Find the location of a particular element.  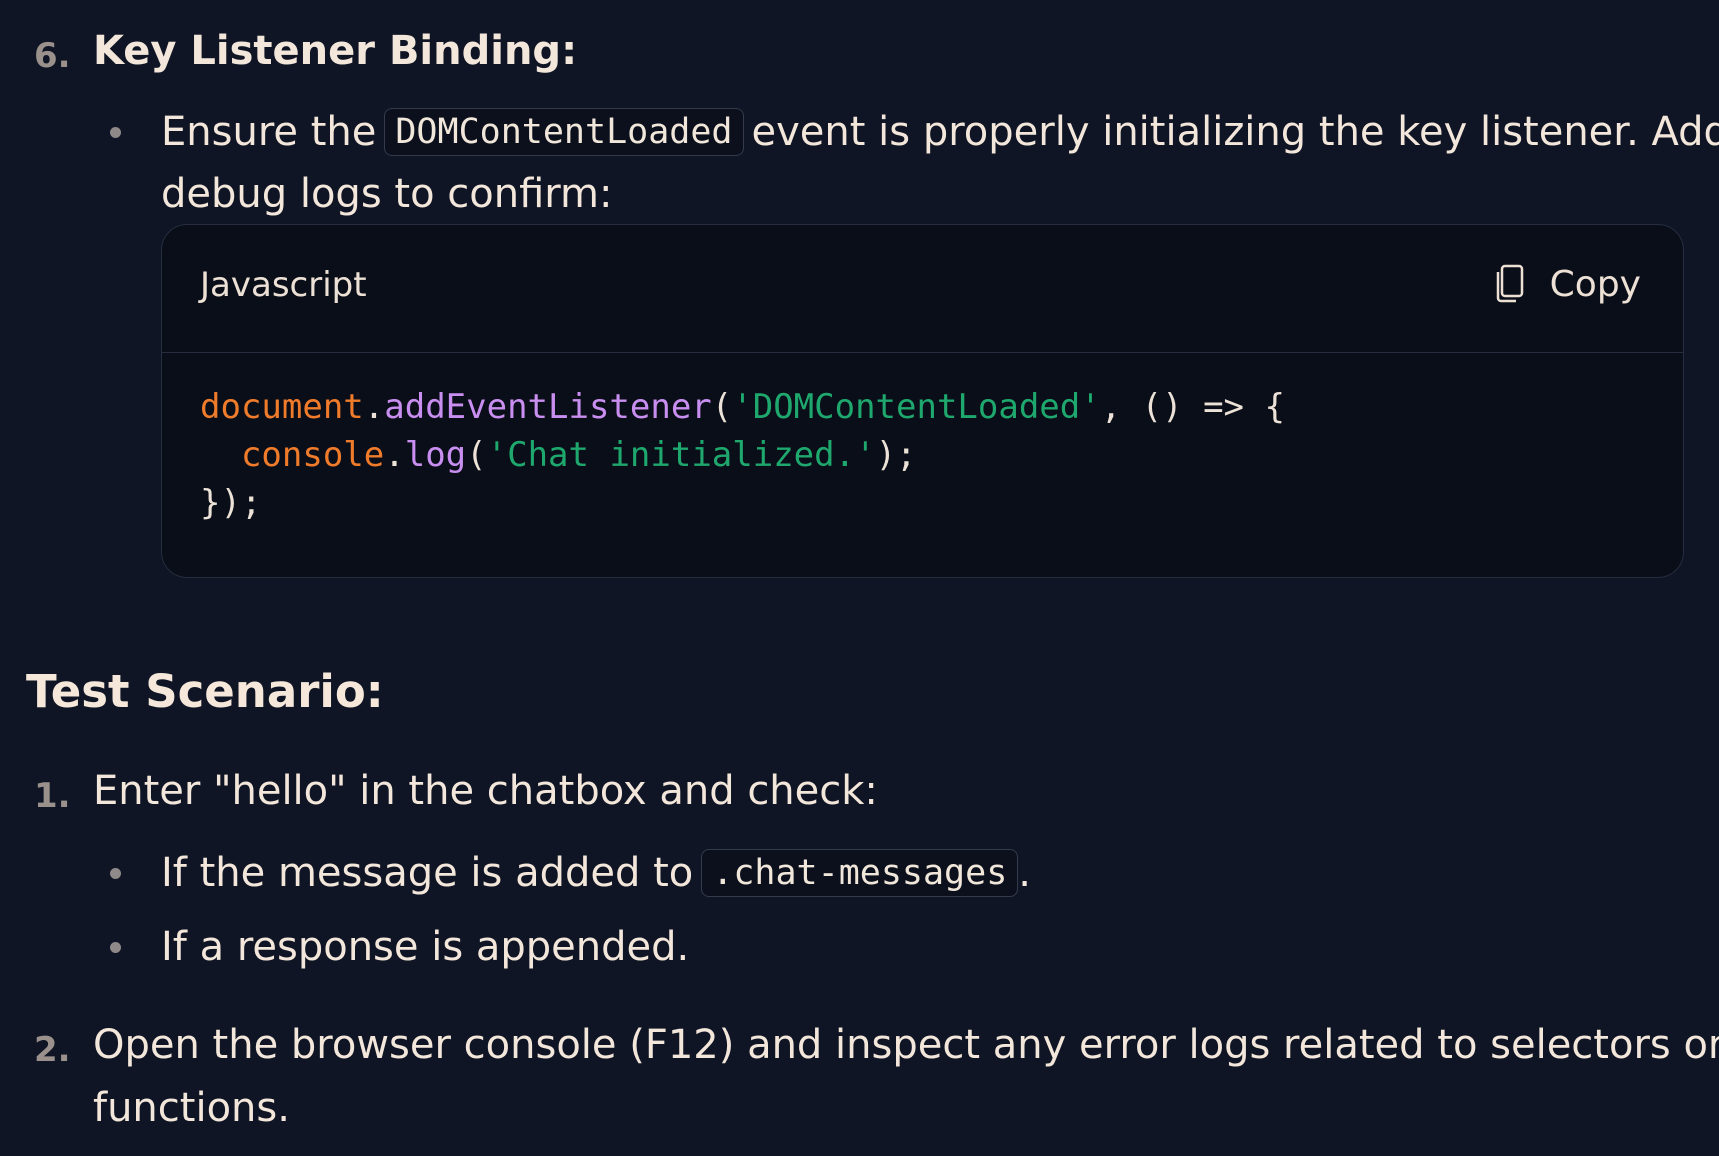

step-text-line2: functions. is located at coordinates (191, 1108).